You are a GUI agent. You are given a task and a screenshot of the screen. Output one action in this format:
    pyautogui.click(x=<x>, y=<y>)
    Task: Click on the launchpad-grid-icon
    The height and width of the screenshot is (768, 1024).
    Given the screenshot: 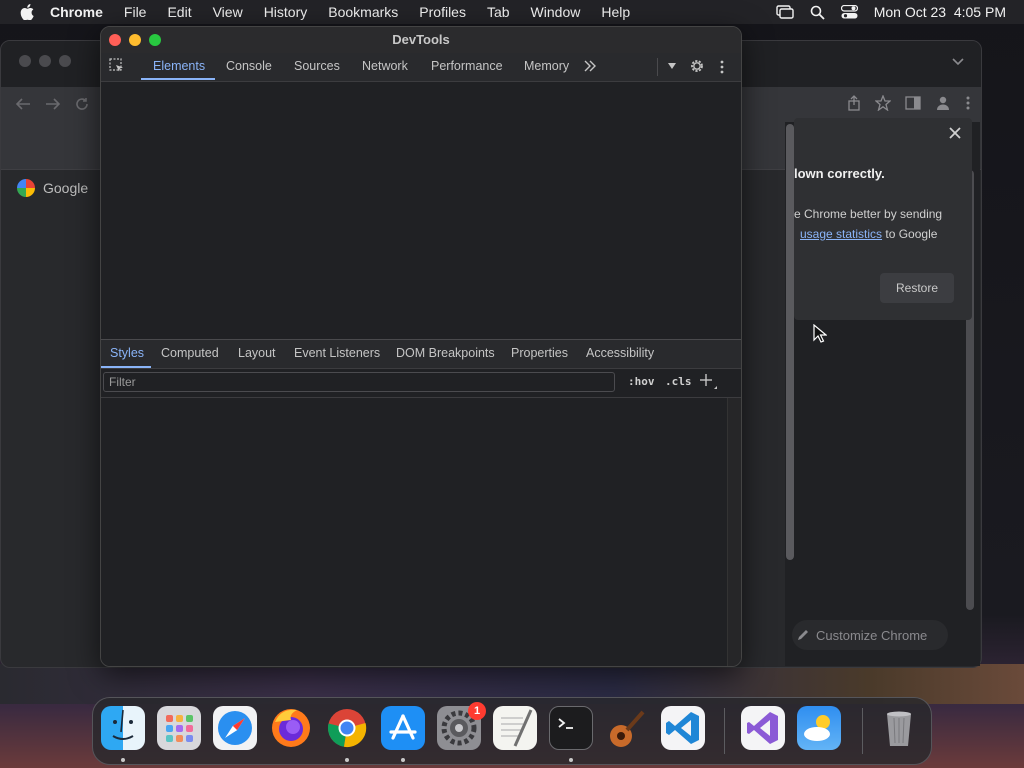 What is the action you would take?
    pyautogui.click(x=179, y=728)
    